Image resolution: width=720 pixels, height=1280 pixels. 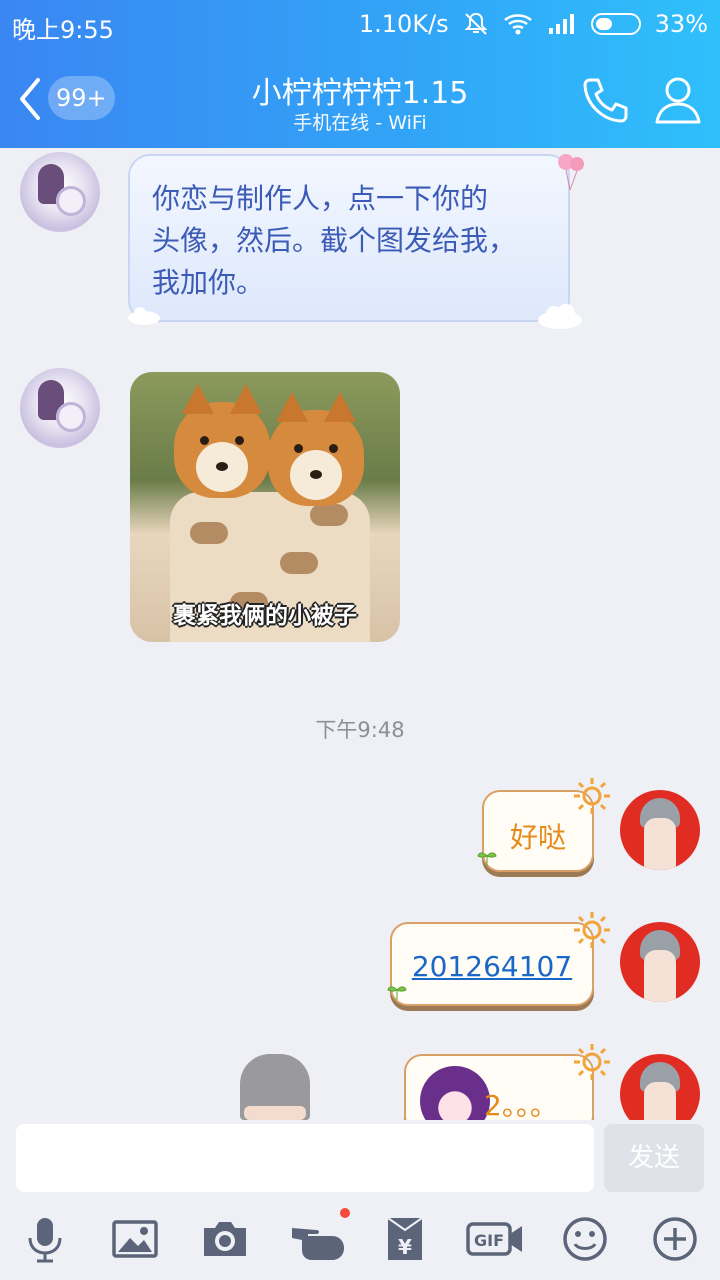 What do you see at coordinates (615, 24) in the screenshot?
I see `battery-icon` at bounding box center [615, 24].